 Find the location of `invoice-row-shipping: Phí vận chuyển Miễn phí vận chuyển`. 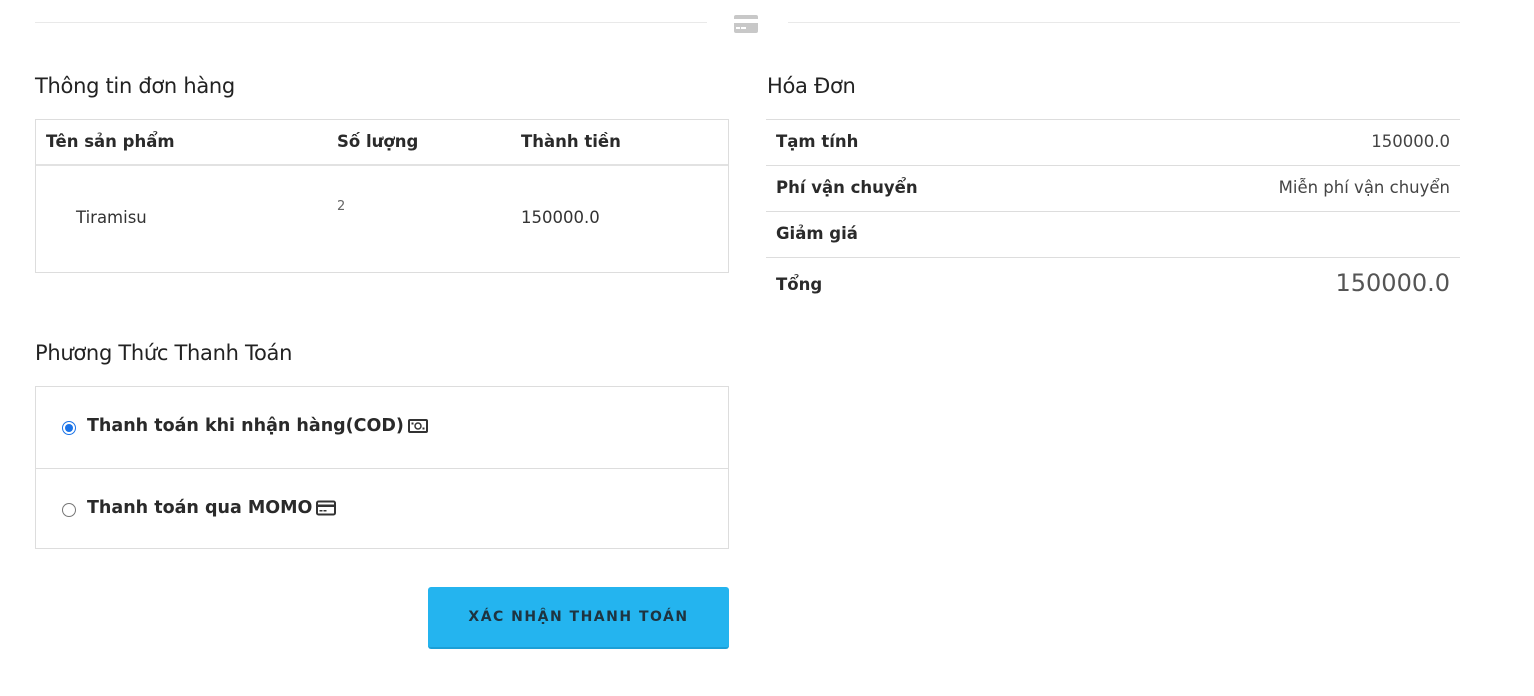

invoice-row-shipping: Phí vận chuyển Miễn phí vận chuyển is located at coordinates (1113, 188).